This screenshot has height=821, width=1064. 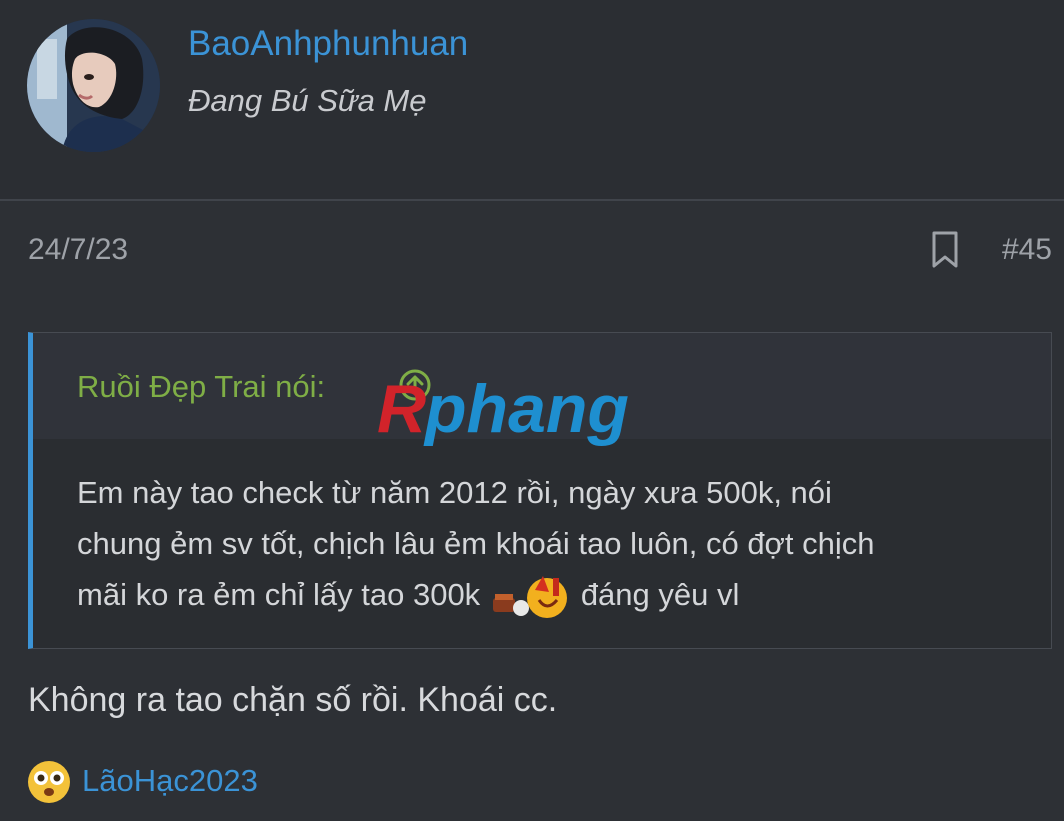 What do you see at coordinates (532, 597) in the screenshot?
I see `sticker-icon` at bounding box center [532, 597].